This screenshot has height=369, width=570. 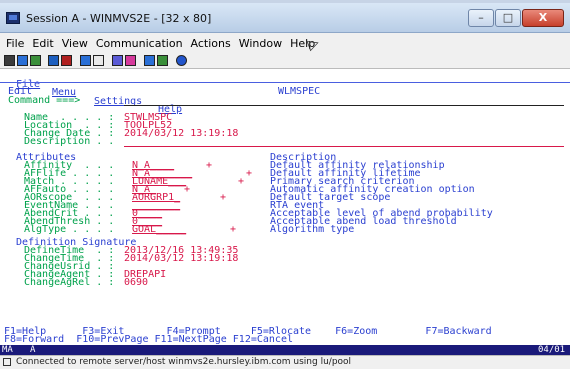 I want to click on settings-icon, so click(x=162, y=60).